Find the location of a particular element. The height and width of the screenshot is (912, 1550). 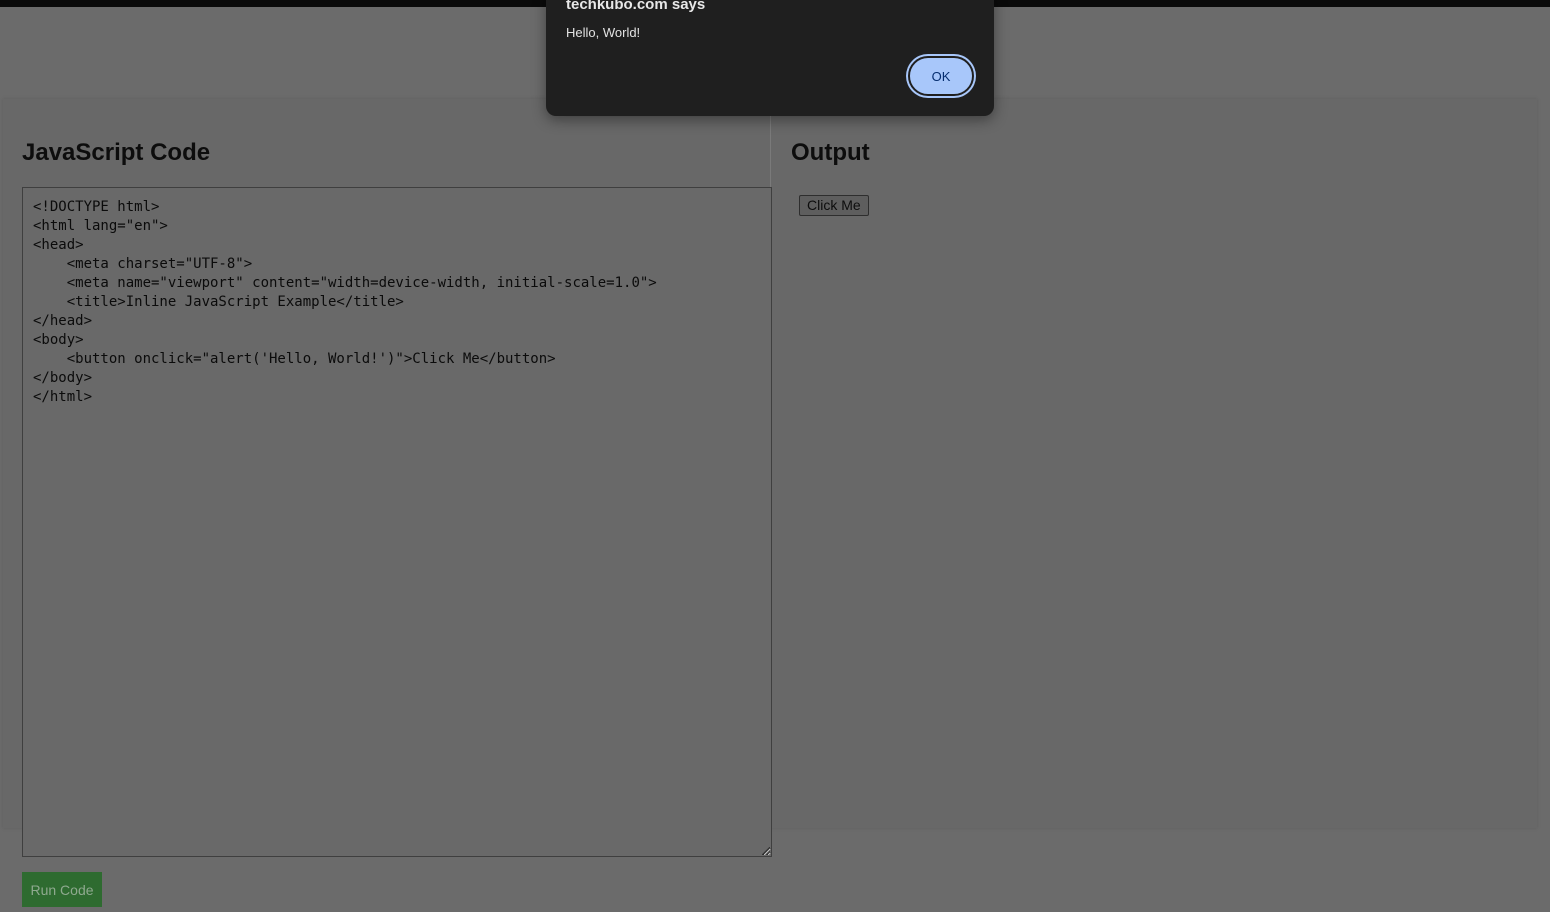

alert-dialog: techkubo.com says Hello, World! OK is located at coordinates (770, 58).